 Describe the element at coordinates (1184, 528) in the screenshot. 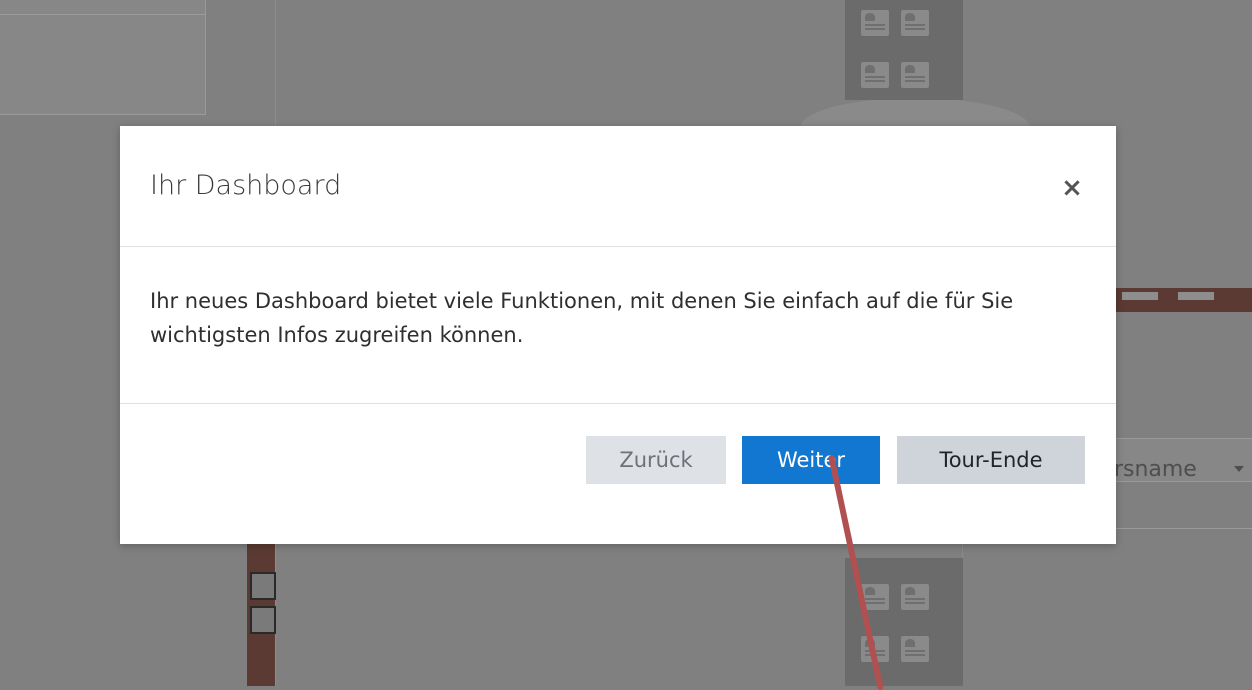

I see `background-divider` at that location.